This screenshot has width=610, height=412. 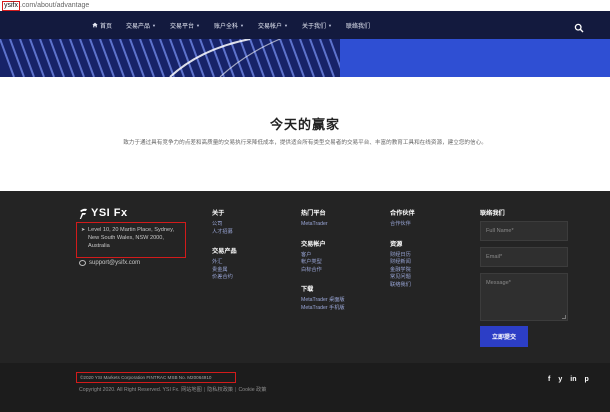 I want to click on footer-col-contact: 联络我们, so click(x=492, y=214).